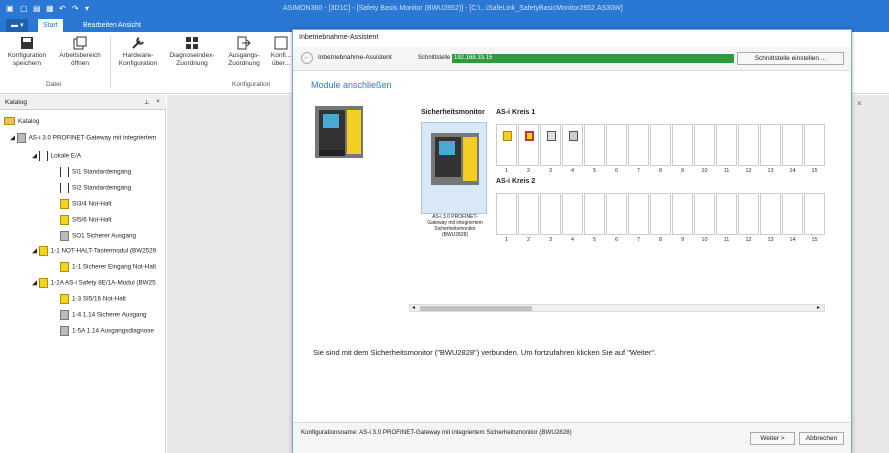 This screenshot has height=453, width=889. I want to click on tab-start: Start, so click(50, 25).